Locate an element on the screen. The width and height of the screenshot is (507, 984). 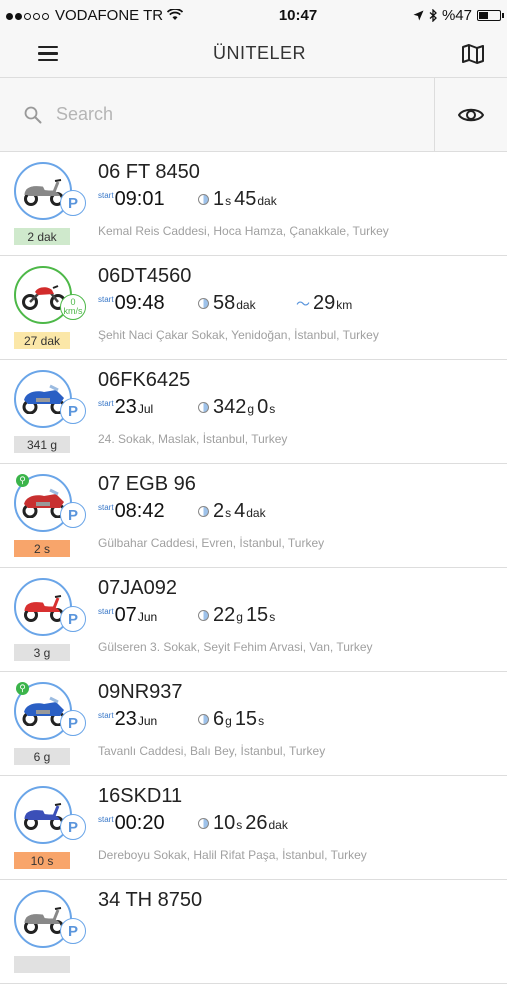
plate-number: 34 TH 8750 is located at coordinates (150, 900).